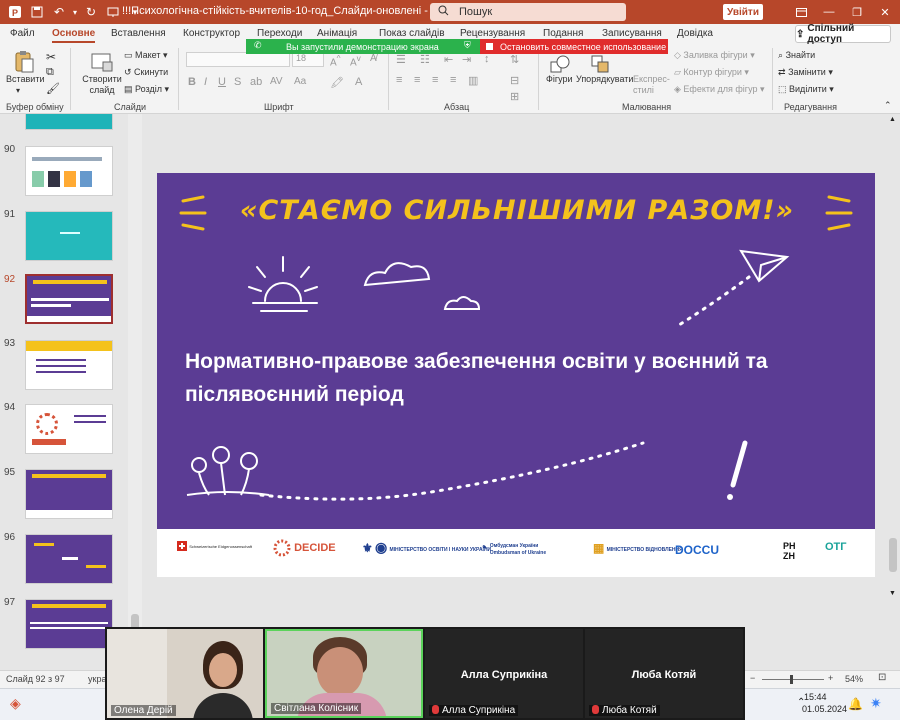 The height and width of the screenshot is (720, 900). I want to click on increase-font-icon: A^, so click(335, 60).